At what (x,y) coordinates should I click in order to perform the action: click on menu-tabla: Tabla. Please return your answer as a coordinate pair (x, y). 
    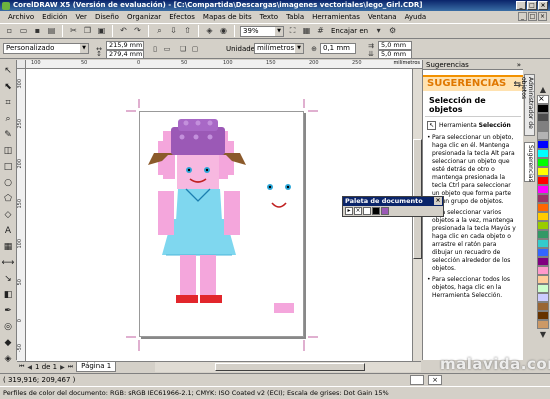
    Looking at the image, I should click on (295, 17).